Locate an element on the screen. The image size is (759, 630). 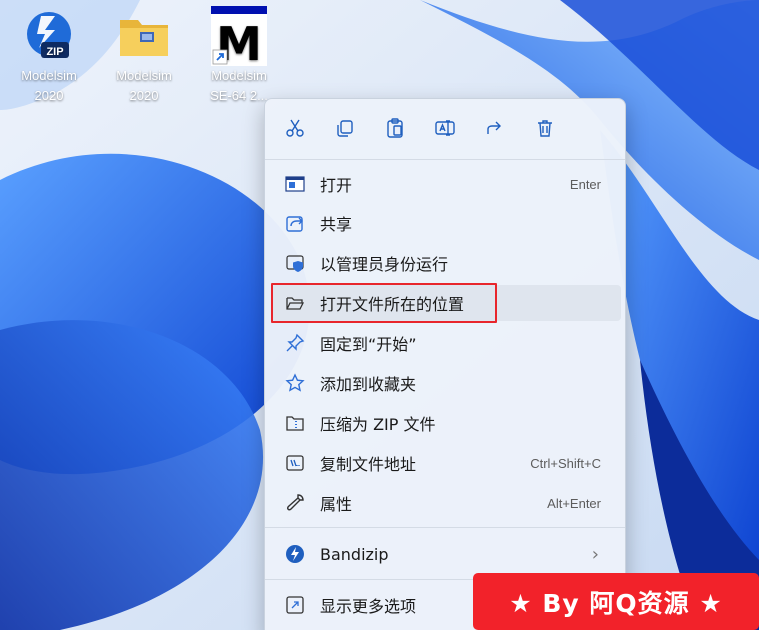
menu-item-pin-to-start: 固定到“开始” is located at coordinates (446, 343).